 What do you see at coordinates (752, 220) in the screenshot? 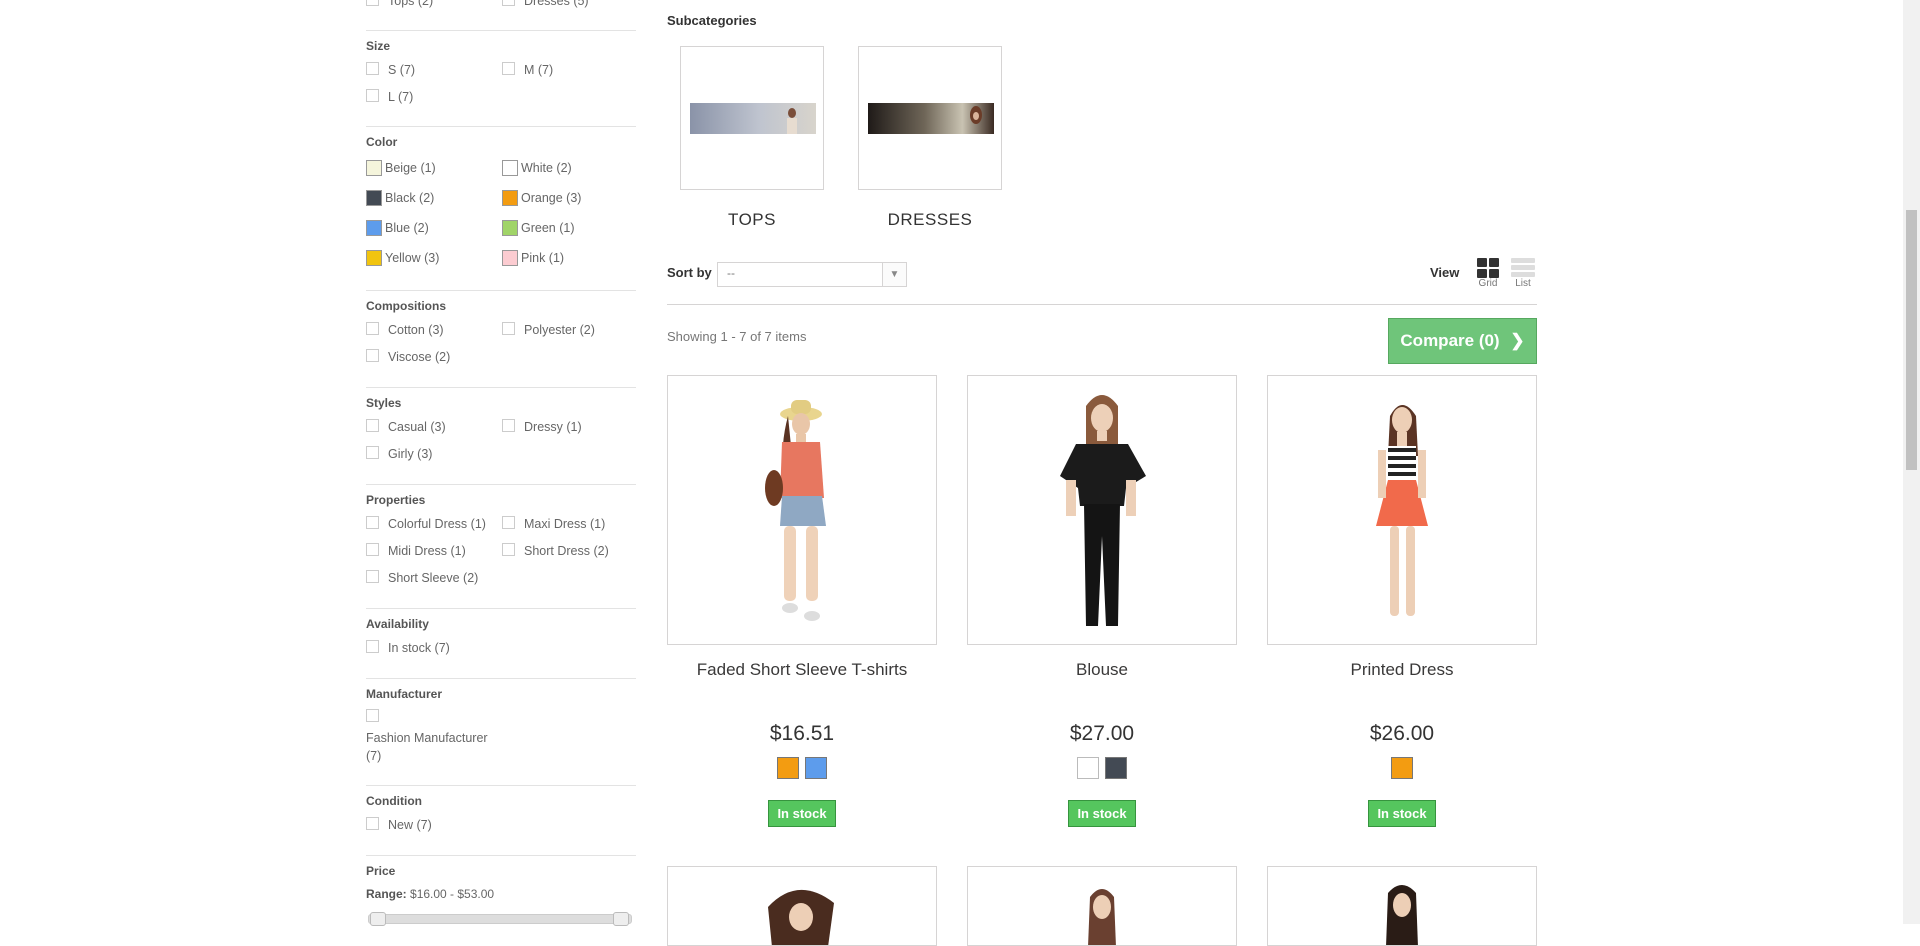
I see `subcategory-tops-link: TOPS` at bounding box center [752, 220].